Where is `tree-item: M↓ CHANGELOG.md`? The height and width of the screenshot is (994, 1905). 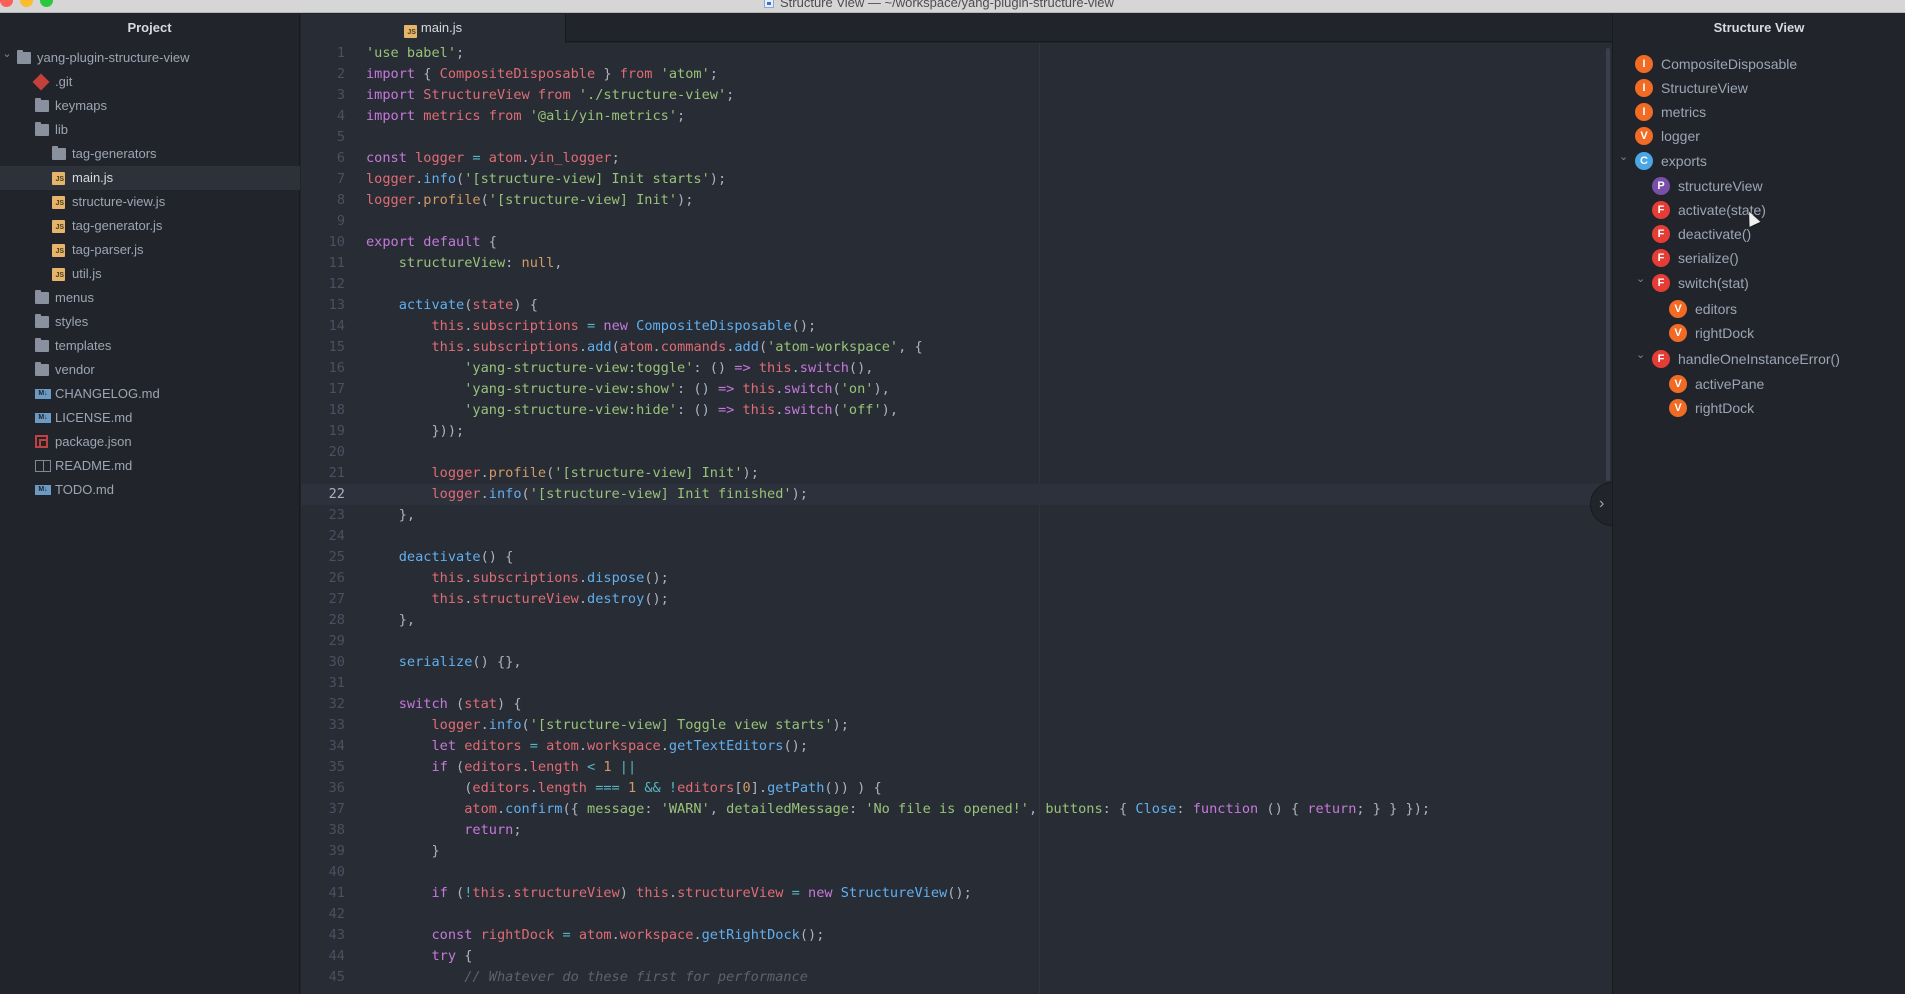 tree-item: M↓ CHANGELOG.md is located at coordinates (150, 394).